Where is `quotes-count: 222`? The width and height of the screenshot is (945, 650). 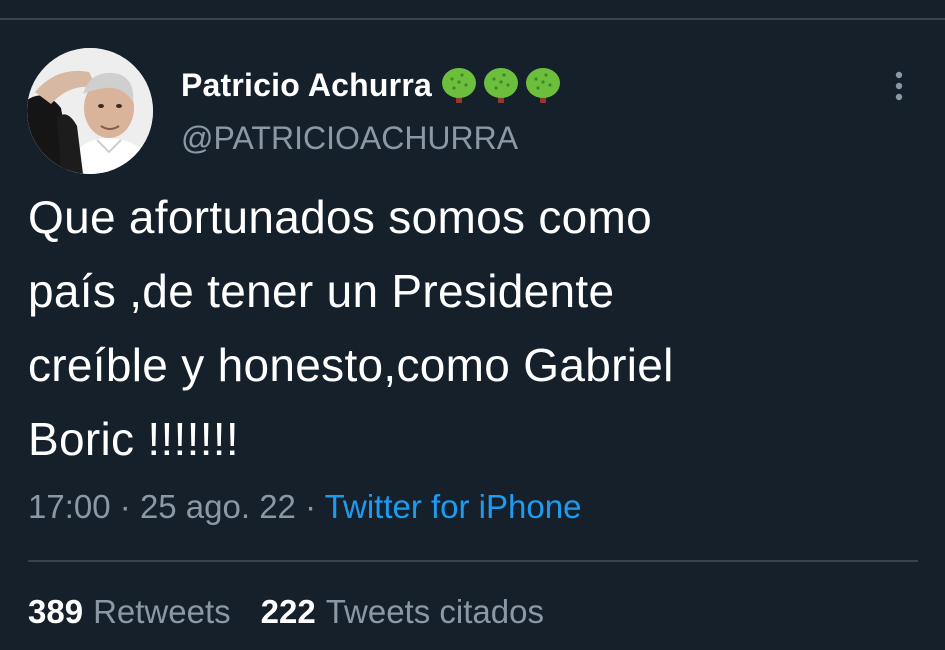
quotes-count: 222 is located at coordinates (288, 611).